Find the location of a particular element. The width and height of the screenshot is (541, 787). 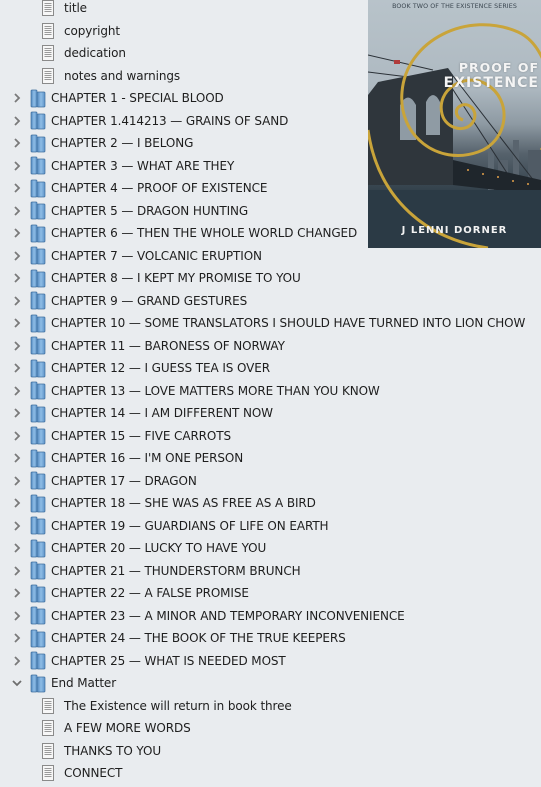

tree-item-existence-will-return: The Existence will return in book three is located at coordinates (270, 706).